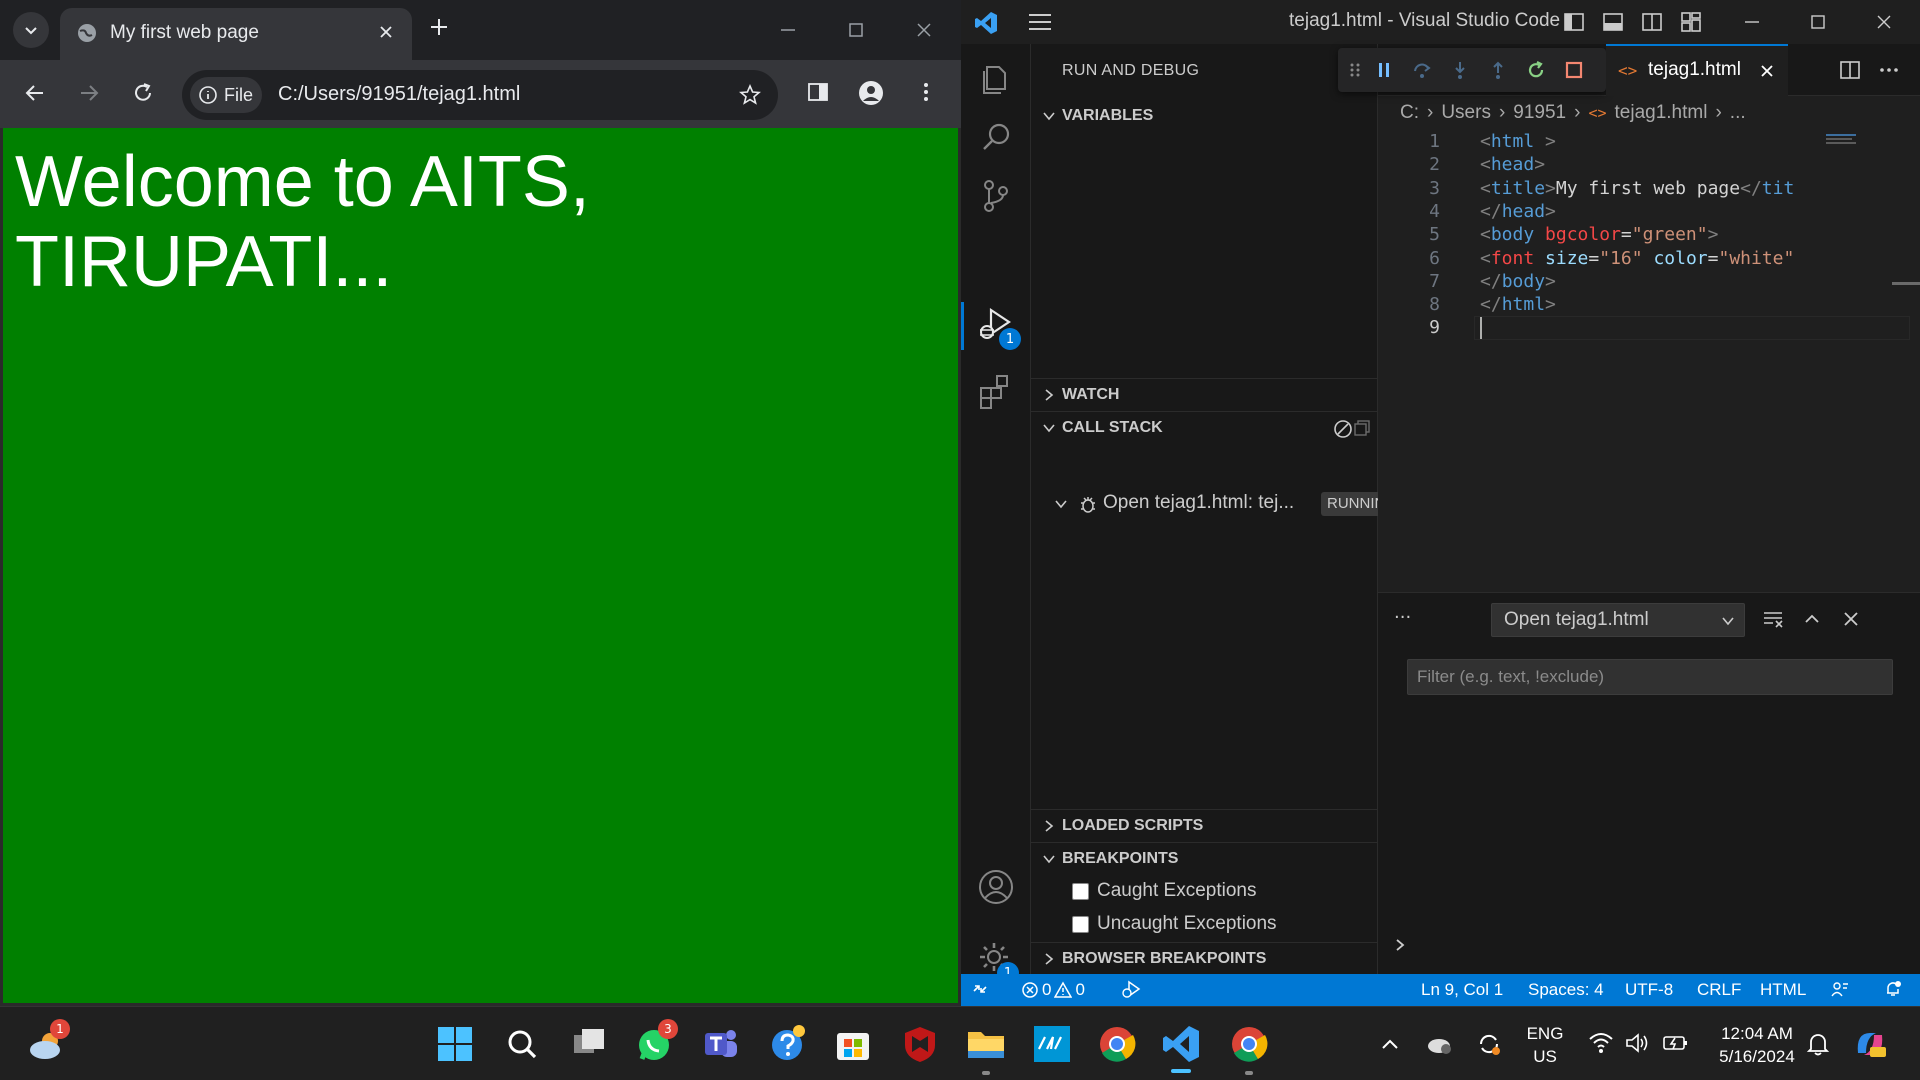  Describe the element at coordinates (996, 887) in the screenshot. I see `accounts-button` at that location.